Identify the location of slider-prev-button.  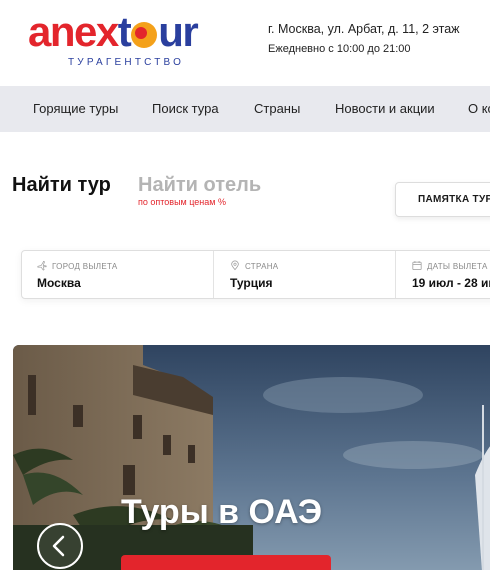
(60, 546).